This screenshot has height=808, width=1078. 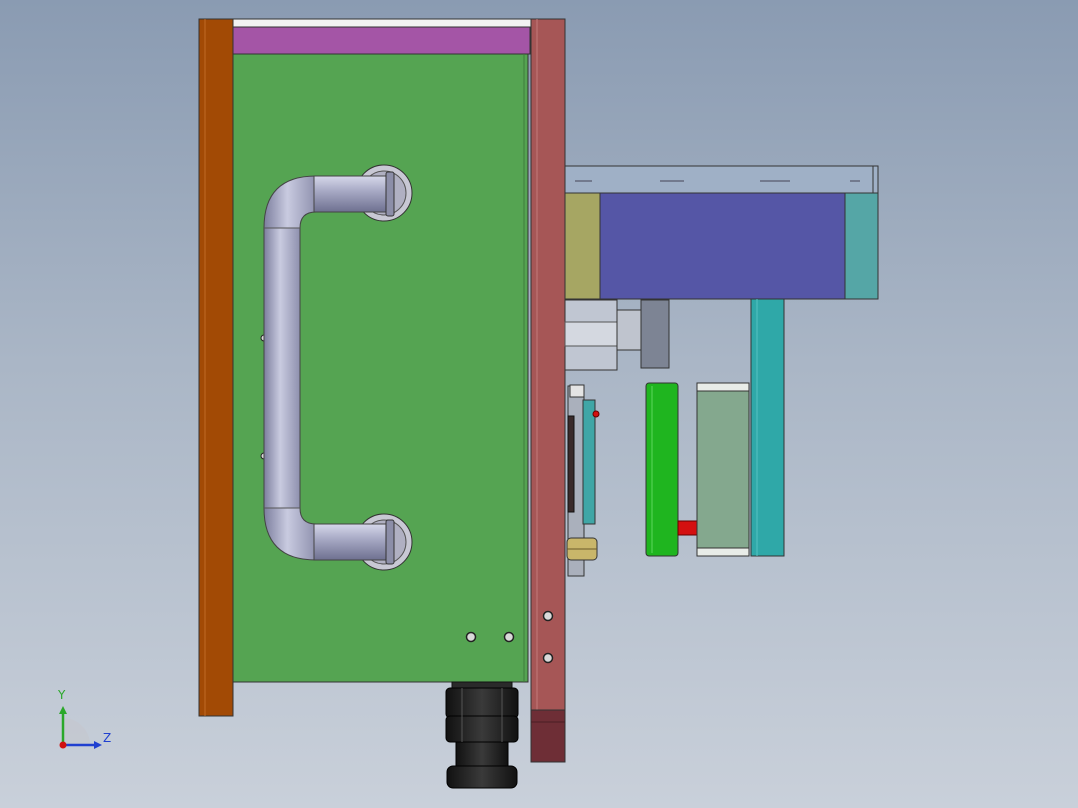 What do you see at coordinates (861, 246) in the screenshot?
I see `teal-end-block` at bounding box center [861, 246].